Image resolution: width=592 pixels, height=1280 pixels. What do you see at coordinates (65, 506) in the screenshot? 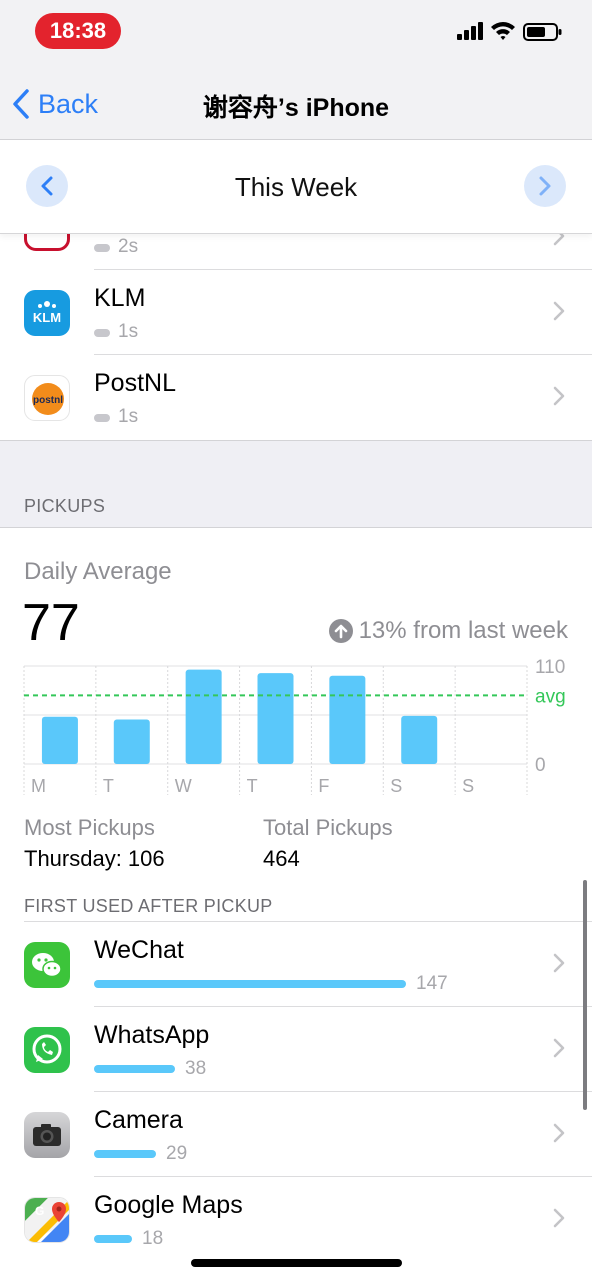
I see `pickups-section-label: PICKUPS` at bounding box center [65, 506].